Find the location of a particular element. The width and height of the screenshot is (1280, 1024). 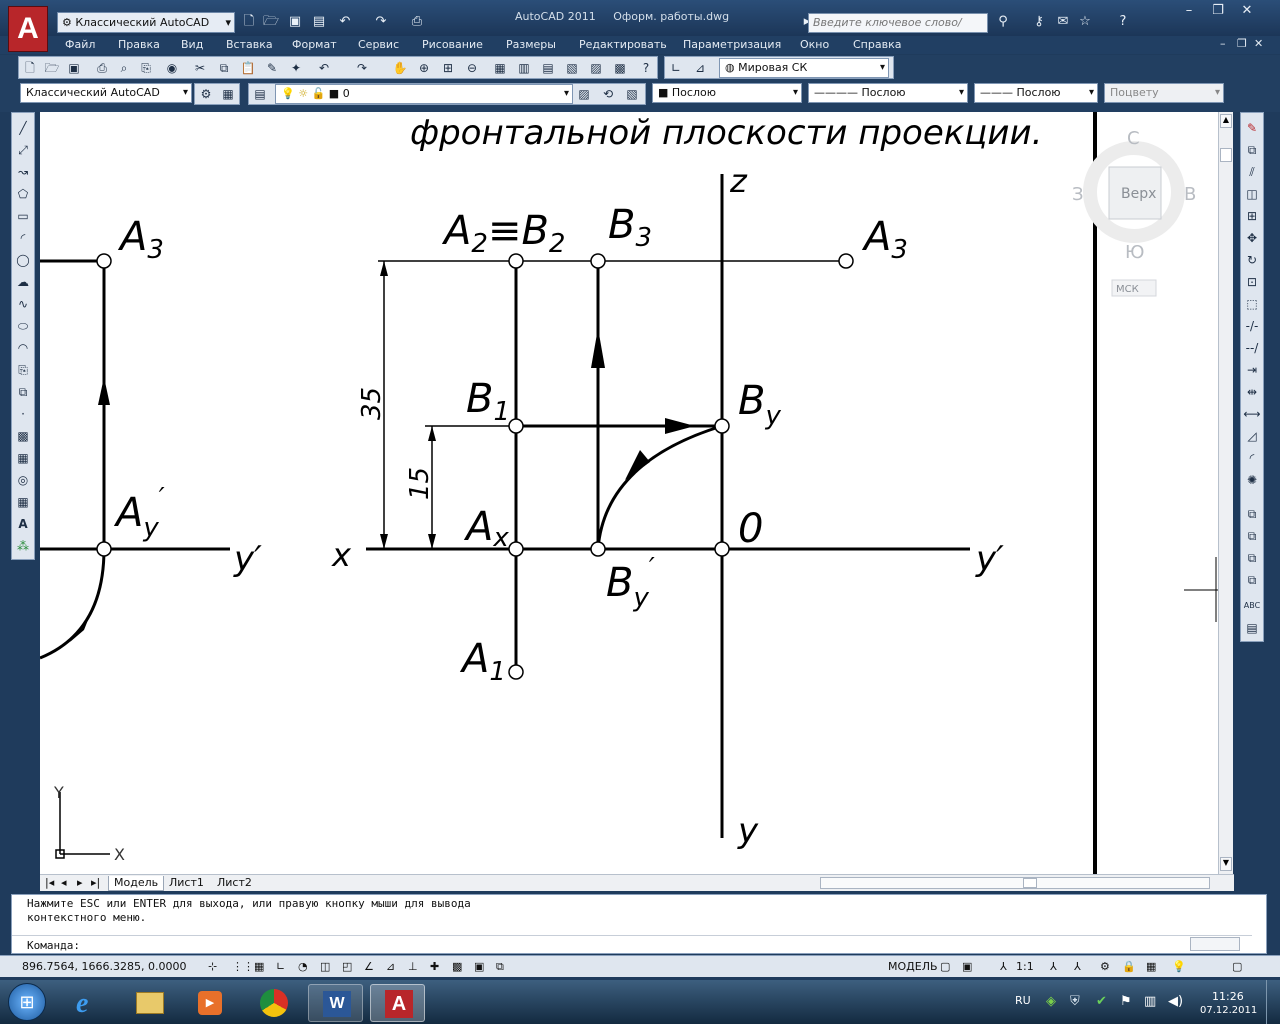

doc-close-button: ✕ is located at coordinates (1258, 43).